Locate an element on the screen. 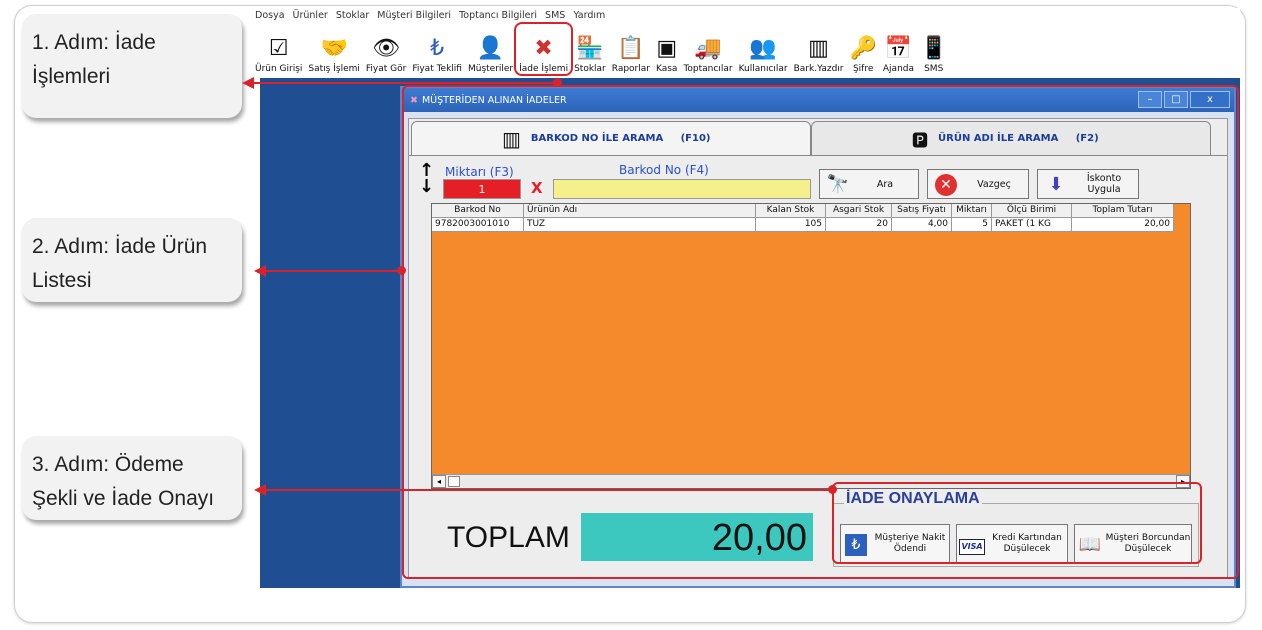 The image size is (1262, 630). return-icon: ✖ is located at coordinates (543, 48).